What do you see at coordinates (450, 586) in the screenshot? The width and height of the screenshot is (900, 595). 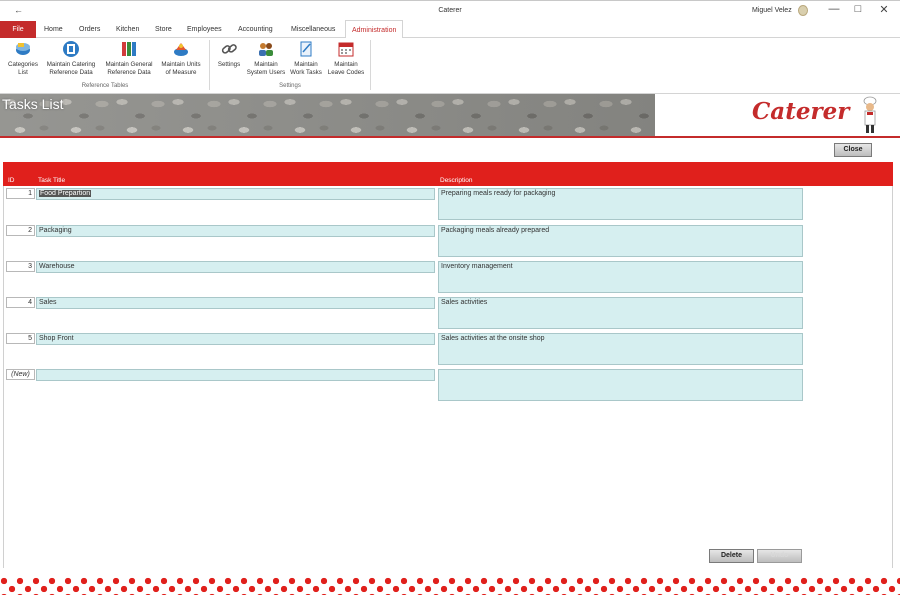 I see `checkered-footer` at bounding box center [450, 586].